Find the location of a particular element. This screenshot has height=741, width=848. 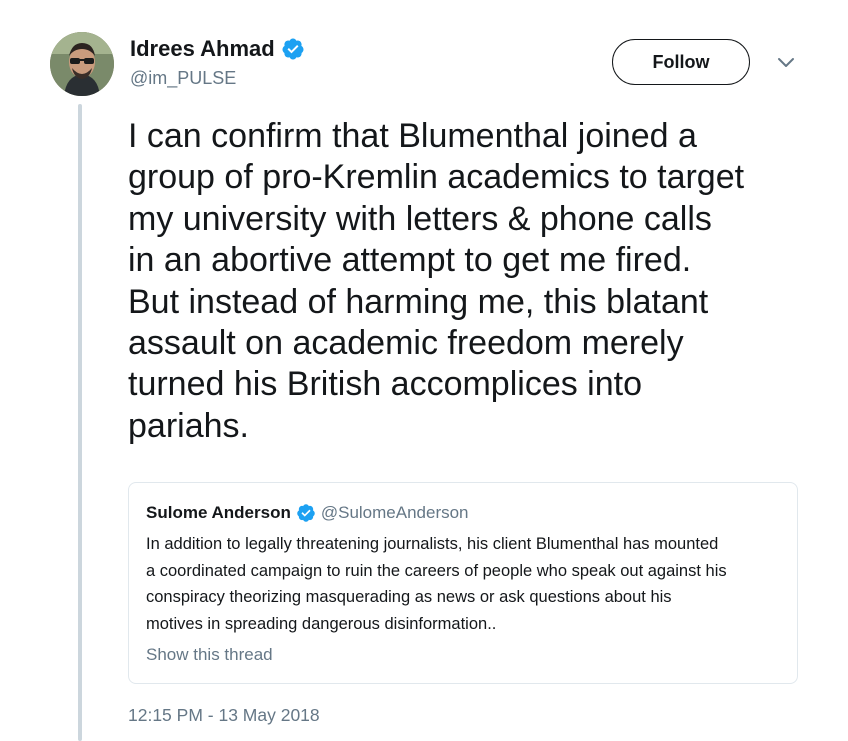

tweet-text-line: assault on academic freedom merely is located at coordinates (406, 343).